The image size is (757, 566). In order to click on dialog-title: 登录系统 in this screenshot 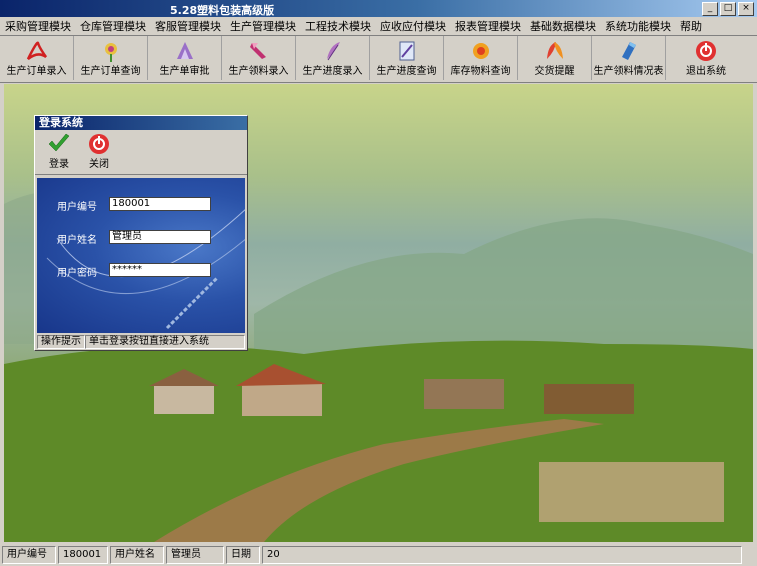, I will do `click(141, 123)`.